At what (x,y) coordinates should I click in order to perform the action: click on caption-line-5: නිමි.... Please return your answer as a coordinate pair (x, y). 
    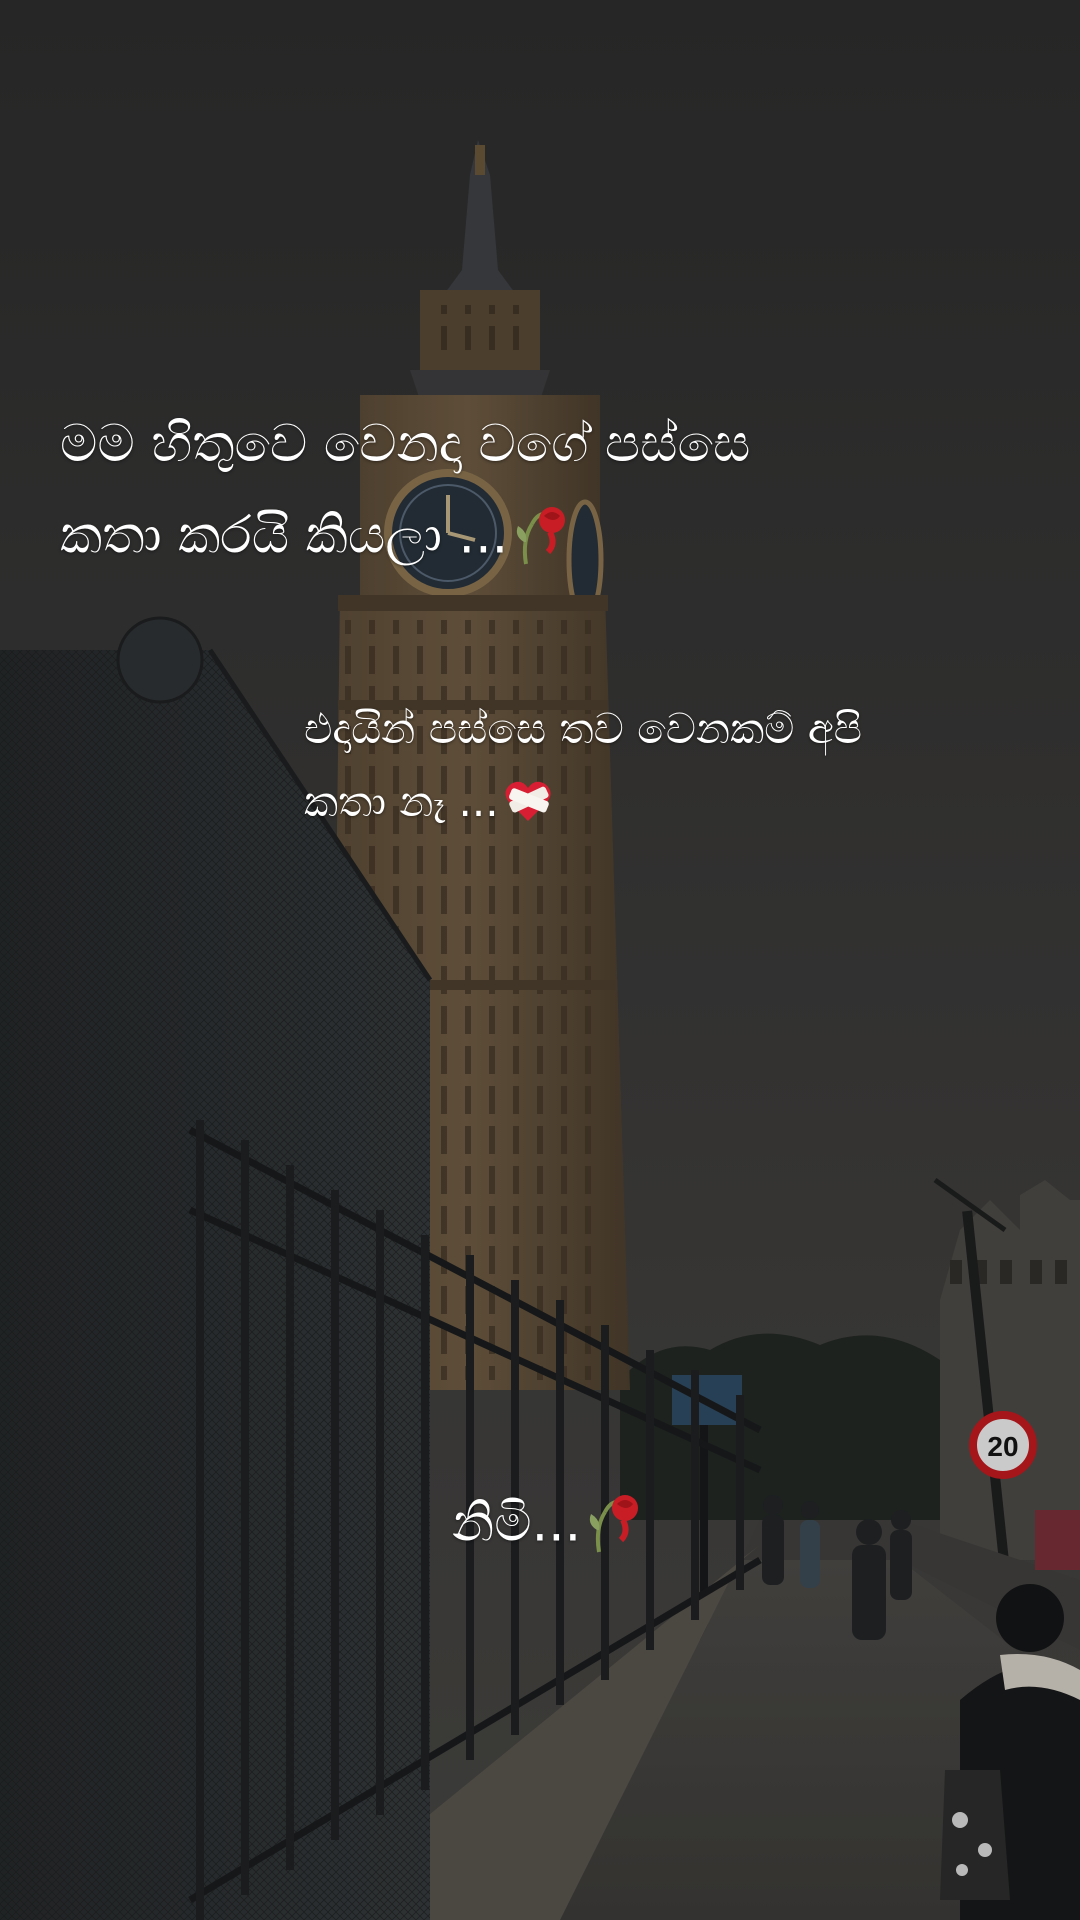
    Looking at the image, I should click on (547, 1526).